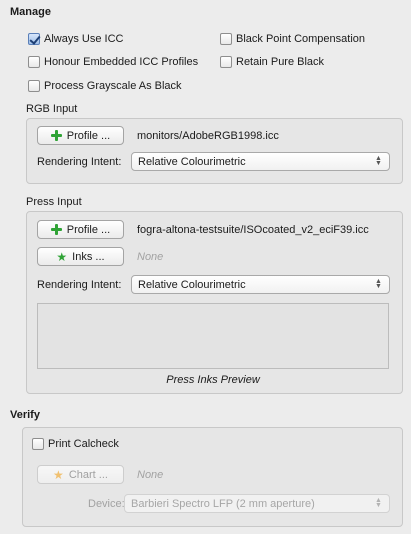 The width and height of the screenshot is (411, 534). What do you see at coordinates (113, 86) in the screenshot?
I see `process-grayscale-label: Process Grayscale As Black` at bounding box center [113, 86].